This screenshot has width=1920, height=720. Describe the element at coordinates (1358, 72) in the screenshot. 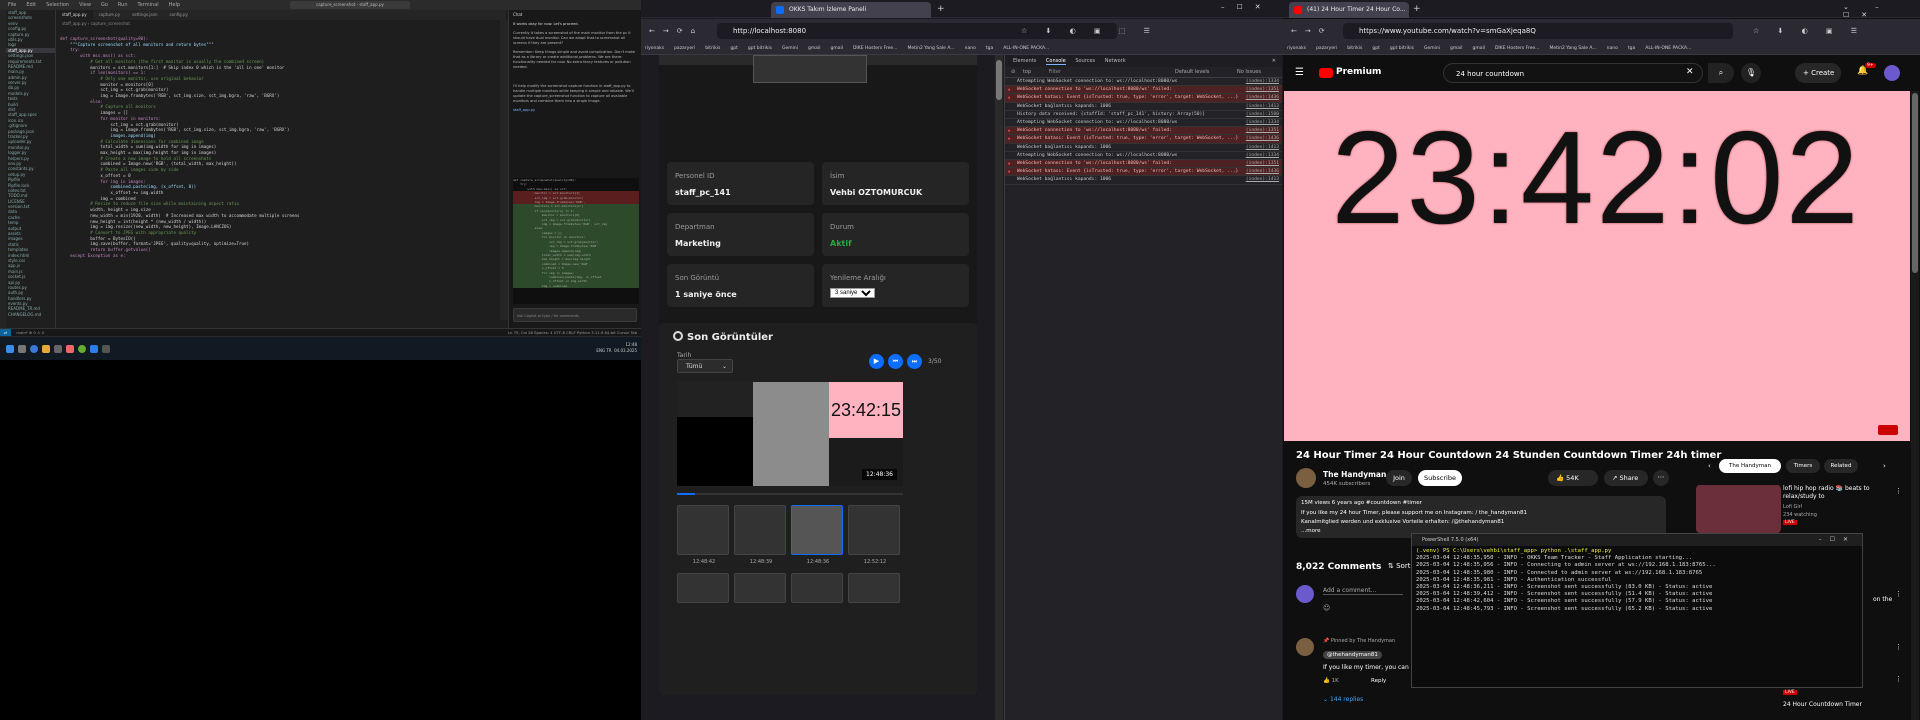

I see `premium-logo: Premium` at that location.